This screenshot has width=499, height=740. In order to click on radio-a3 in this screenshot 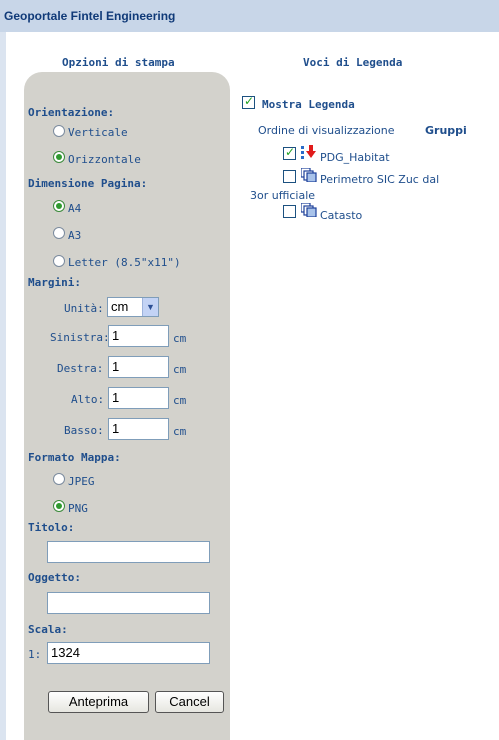, I will do `click(59, 233)`.